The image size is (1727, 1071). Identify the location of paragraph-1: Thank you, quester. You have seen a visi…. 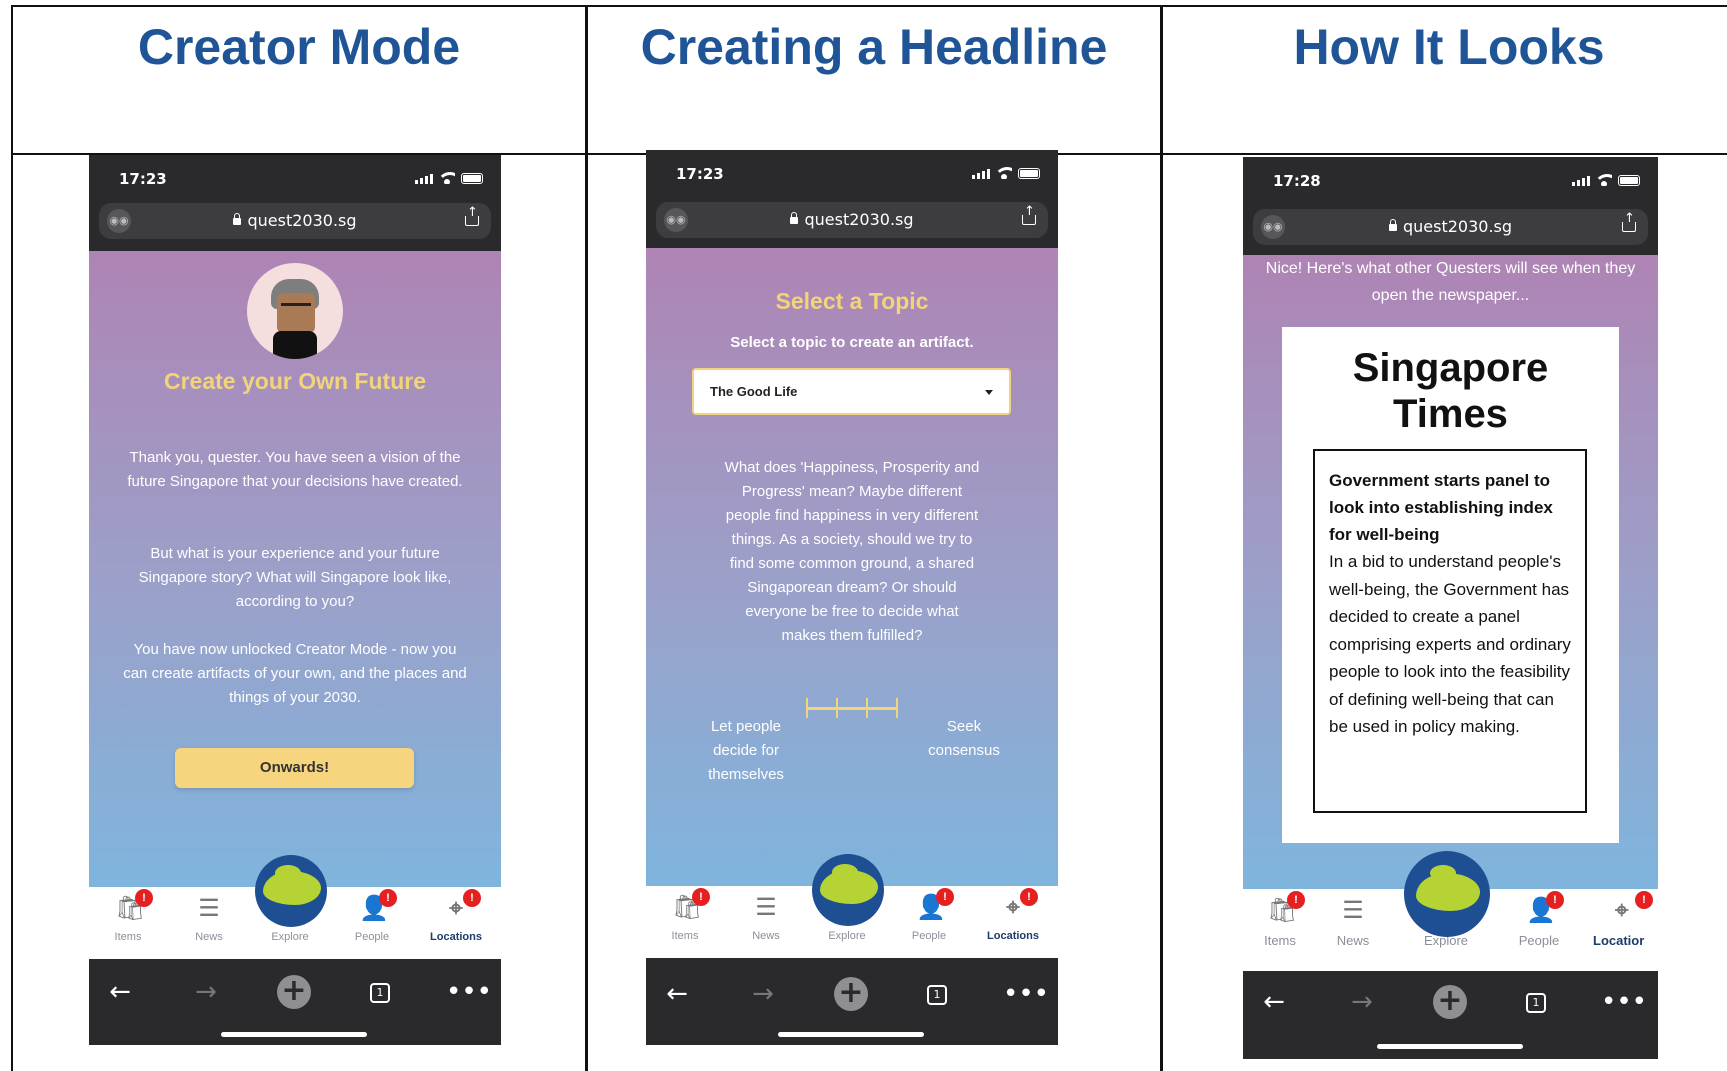
(295, 469).